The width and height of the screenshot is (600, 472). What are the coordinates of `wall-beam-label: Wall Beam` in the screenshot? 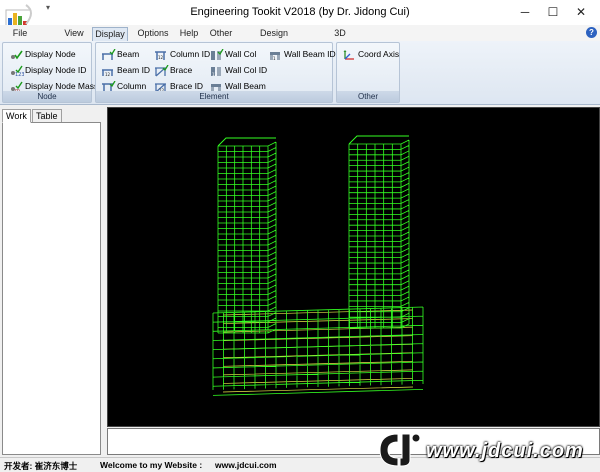 It's located at (245, 86).